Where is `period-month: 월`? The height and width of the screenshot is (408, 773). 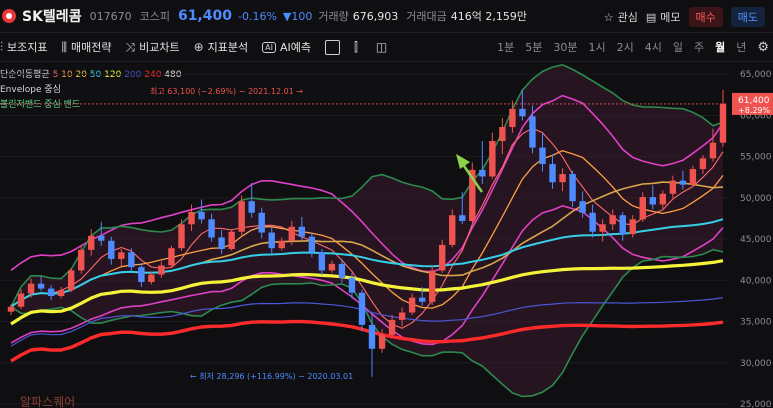 period-month: 월 is located at coordinates (720, 47).